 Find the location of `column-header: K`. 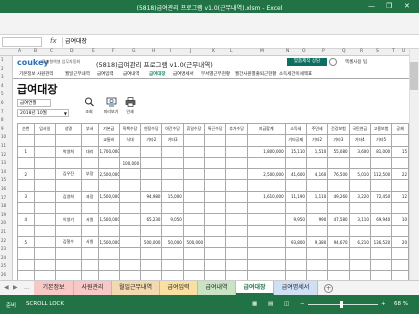

column-header: K is located at coordinates (213, 51).